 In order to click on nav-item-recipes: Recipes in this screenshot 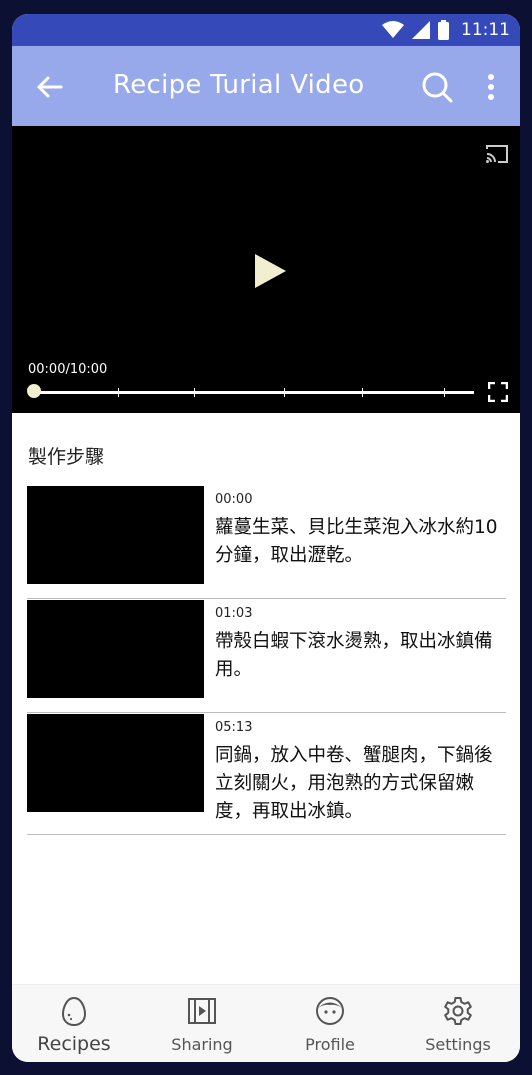, I will do `click(74, 1023)`.